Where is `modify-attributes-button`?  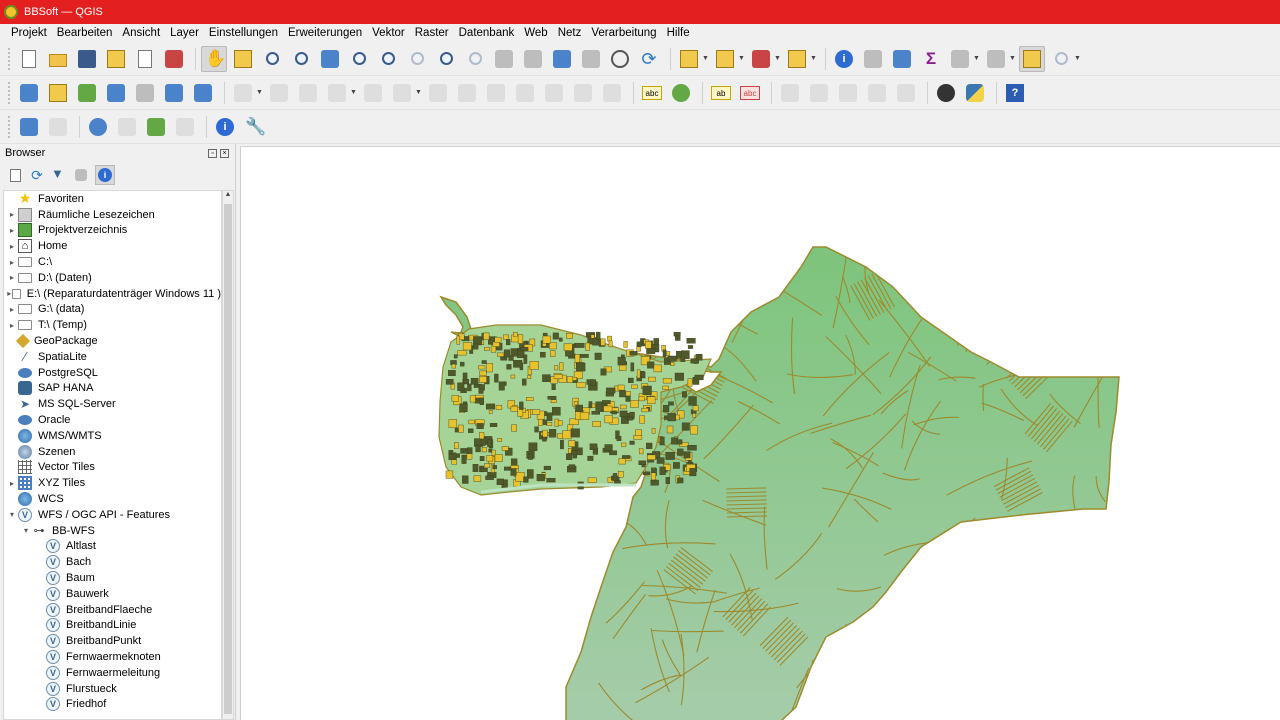
modify-attributes-button is located at coordinates (438, 93).